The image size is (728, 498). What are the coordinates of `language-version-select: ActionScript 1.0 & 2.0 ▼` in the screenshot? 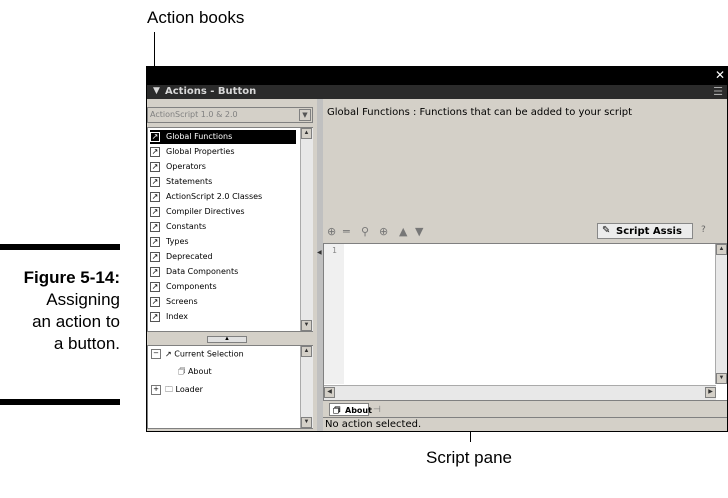 It's located at (230, 115).